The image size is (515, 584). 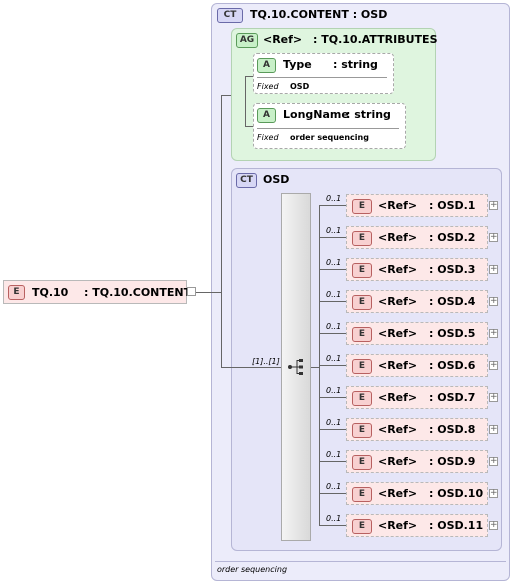 I want to click on inner-complex-type-title: OSD, so click(x=276, y=179).